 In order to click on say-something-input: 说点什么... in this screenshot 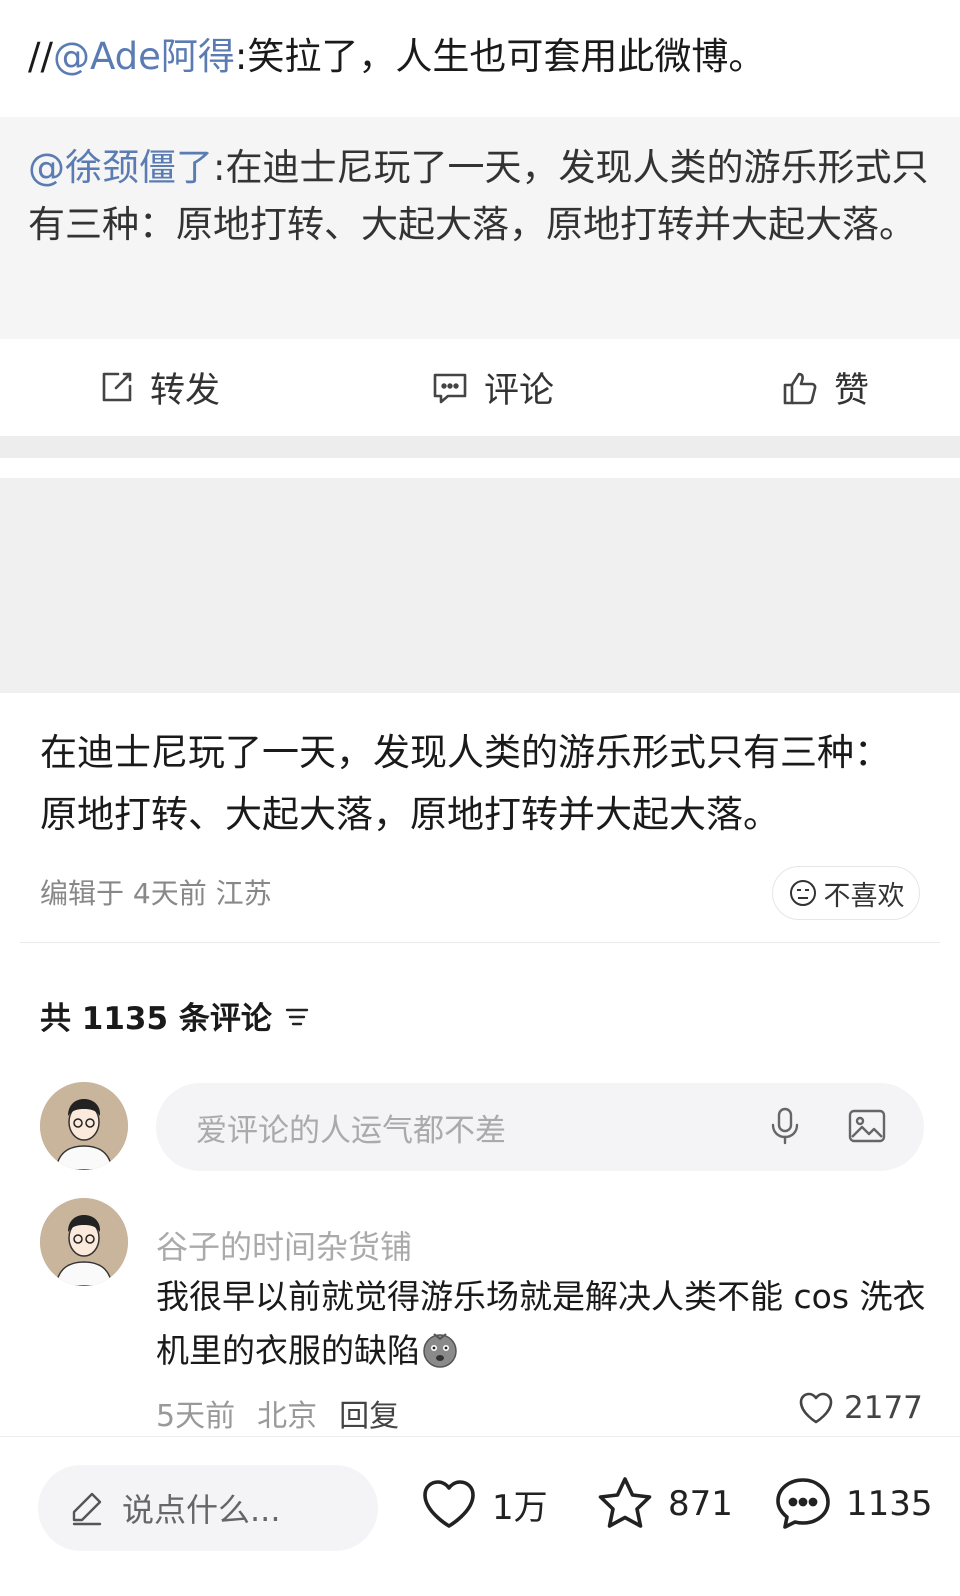, I will do `click(208, 1508)`.